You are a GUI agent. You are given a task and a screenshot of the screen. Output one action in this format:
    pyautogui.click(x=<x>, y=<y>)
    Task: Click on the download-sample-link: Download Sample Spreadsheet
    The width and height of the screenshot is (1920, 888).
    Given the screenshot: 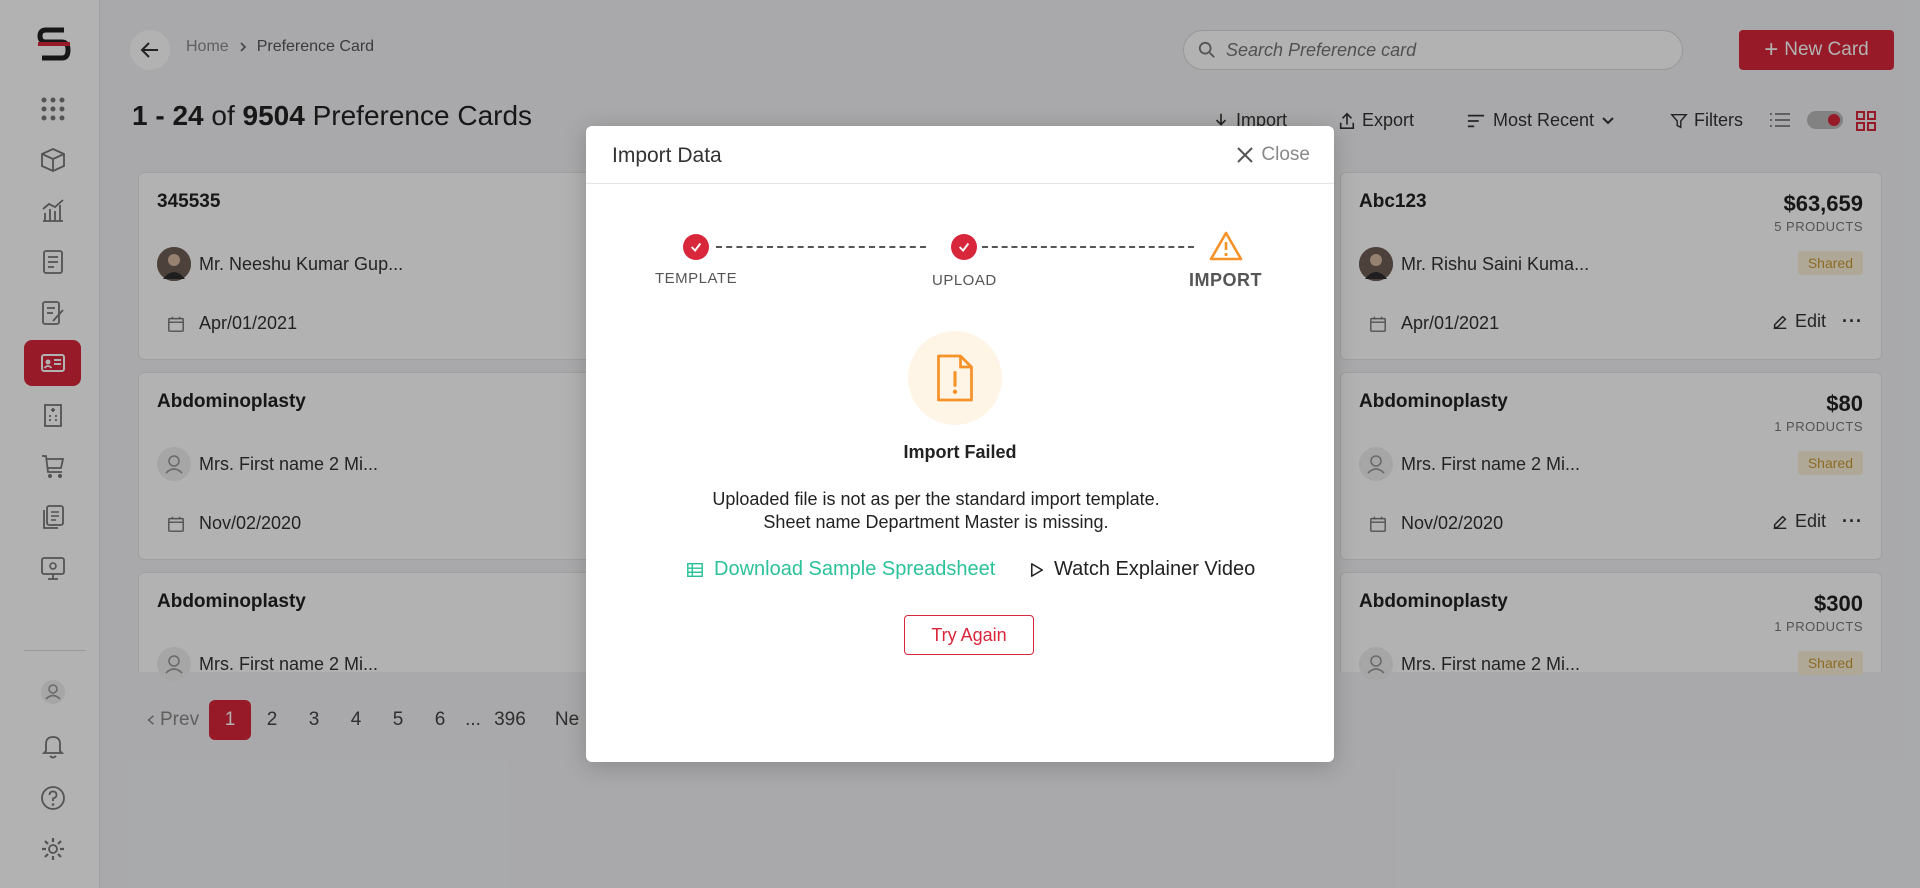 What is the action you would take?
    pyautogui.click(x=840, y=569)
    